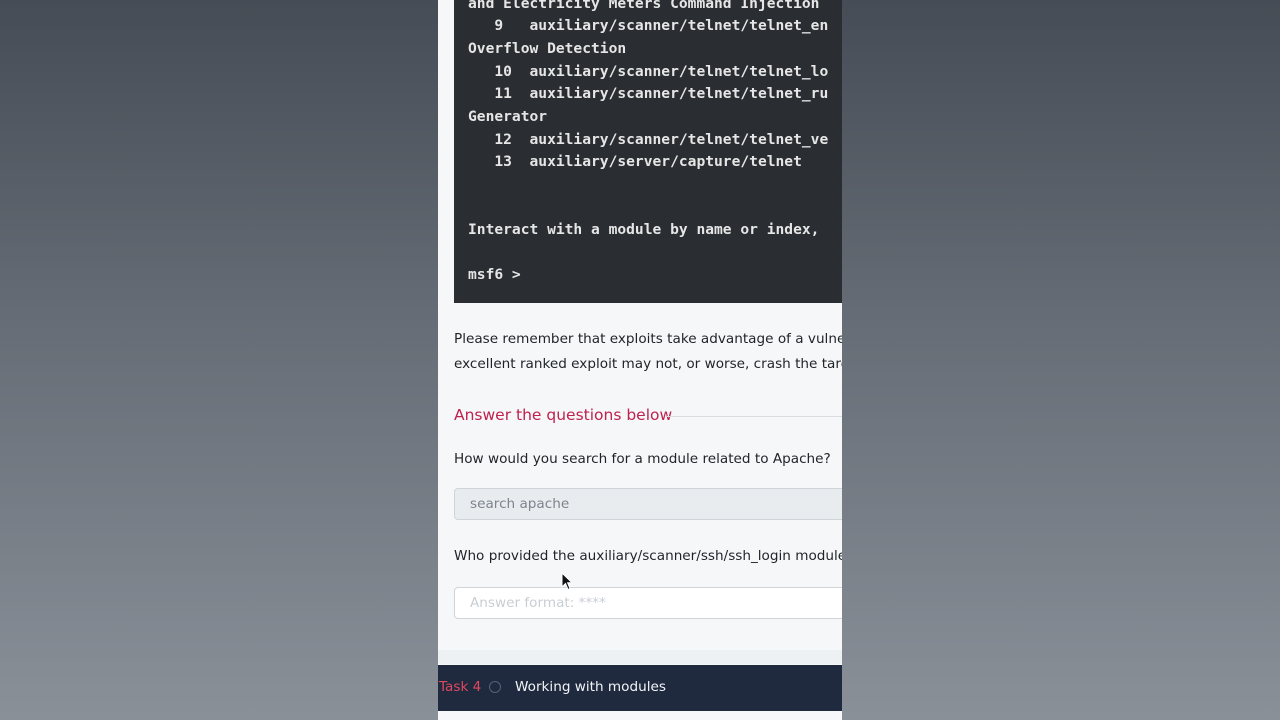  Describe the element at coordinates (640, 657) in the screenshot. I see `section-separator` at that location.